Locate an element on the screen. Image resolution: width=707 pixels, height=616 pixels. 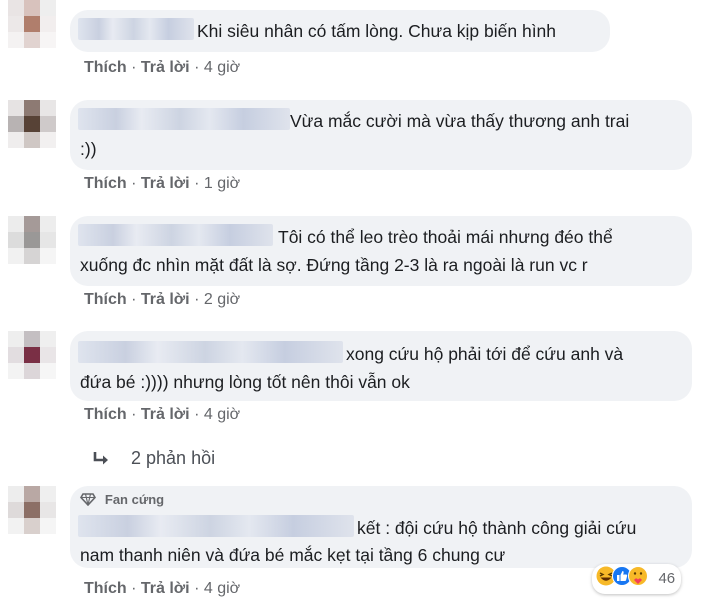
comment-actions: Thích · Trả lời · 1 giờ is located at coordinates (162, 183).